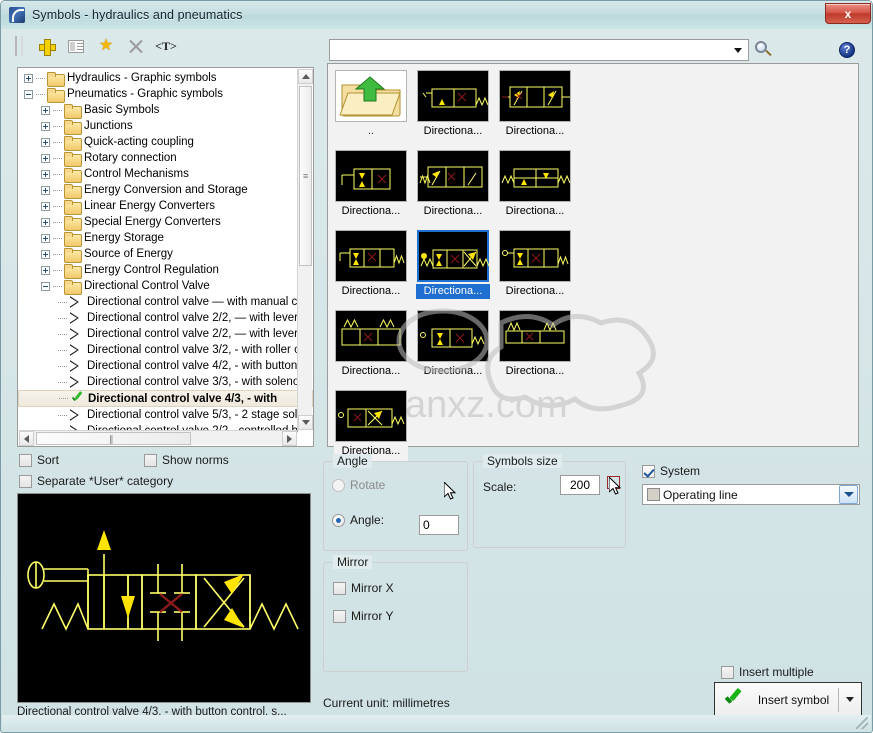  What do you see at coordinates (727, 672) in the screenshot?
I see `insert-multiple-checkbox` at bounding box center [727, 672].